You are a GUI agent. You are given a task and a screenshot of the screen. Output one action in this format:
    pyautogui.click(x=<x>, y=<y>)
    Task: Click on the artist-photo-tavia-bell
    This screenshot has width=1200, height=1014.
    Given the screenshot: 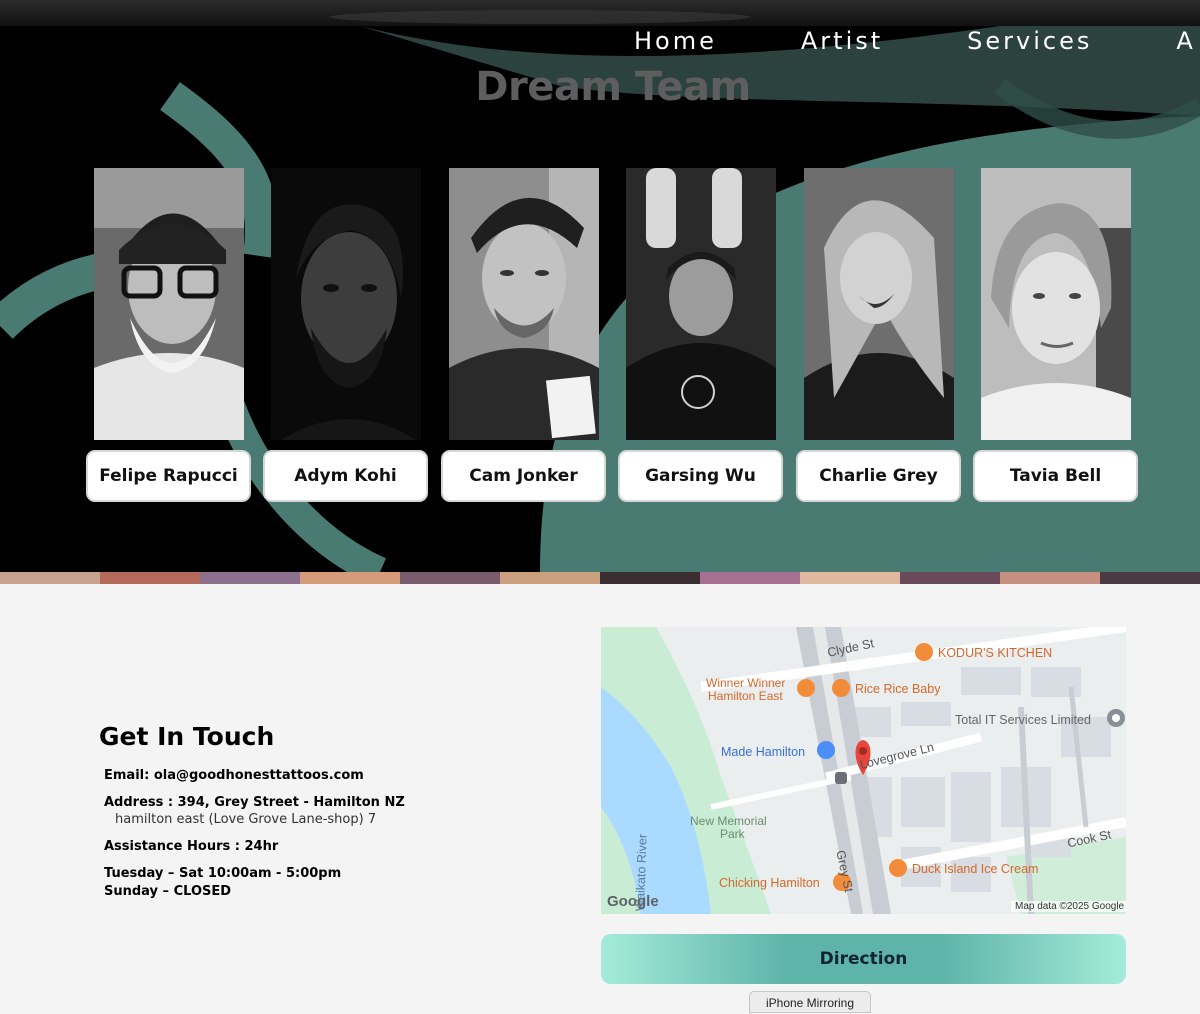 What is the action you would take?
    pyautogui.click(x=1056, y=304)
    